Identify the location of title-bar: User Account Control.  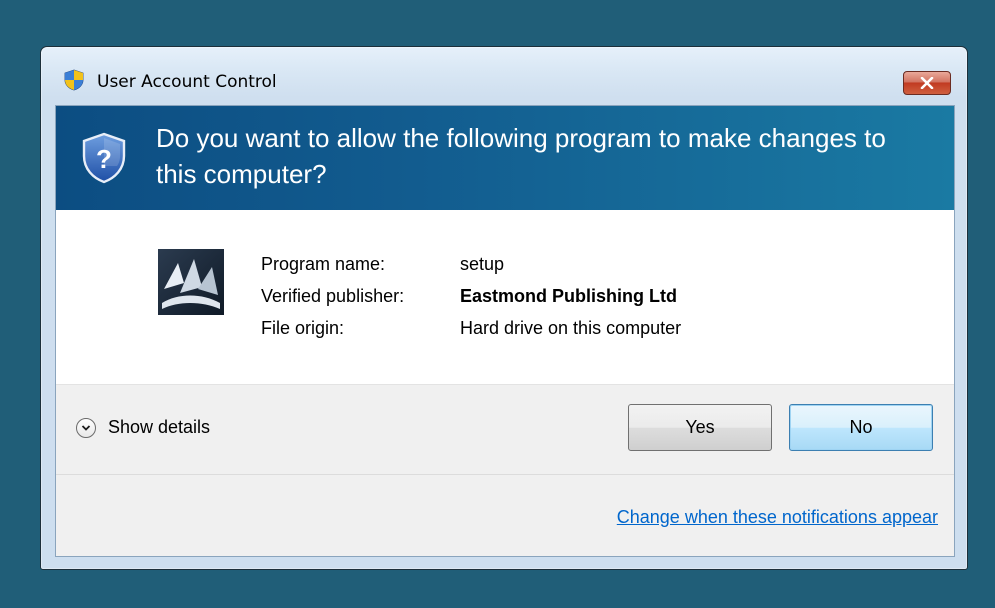
(504, 75).